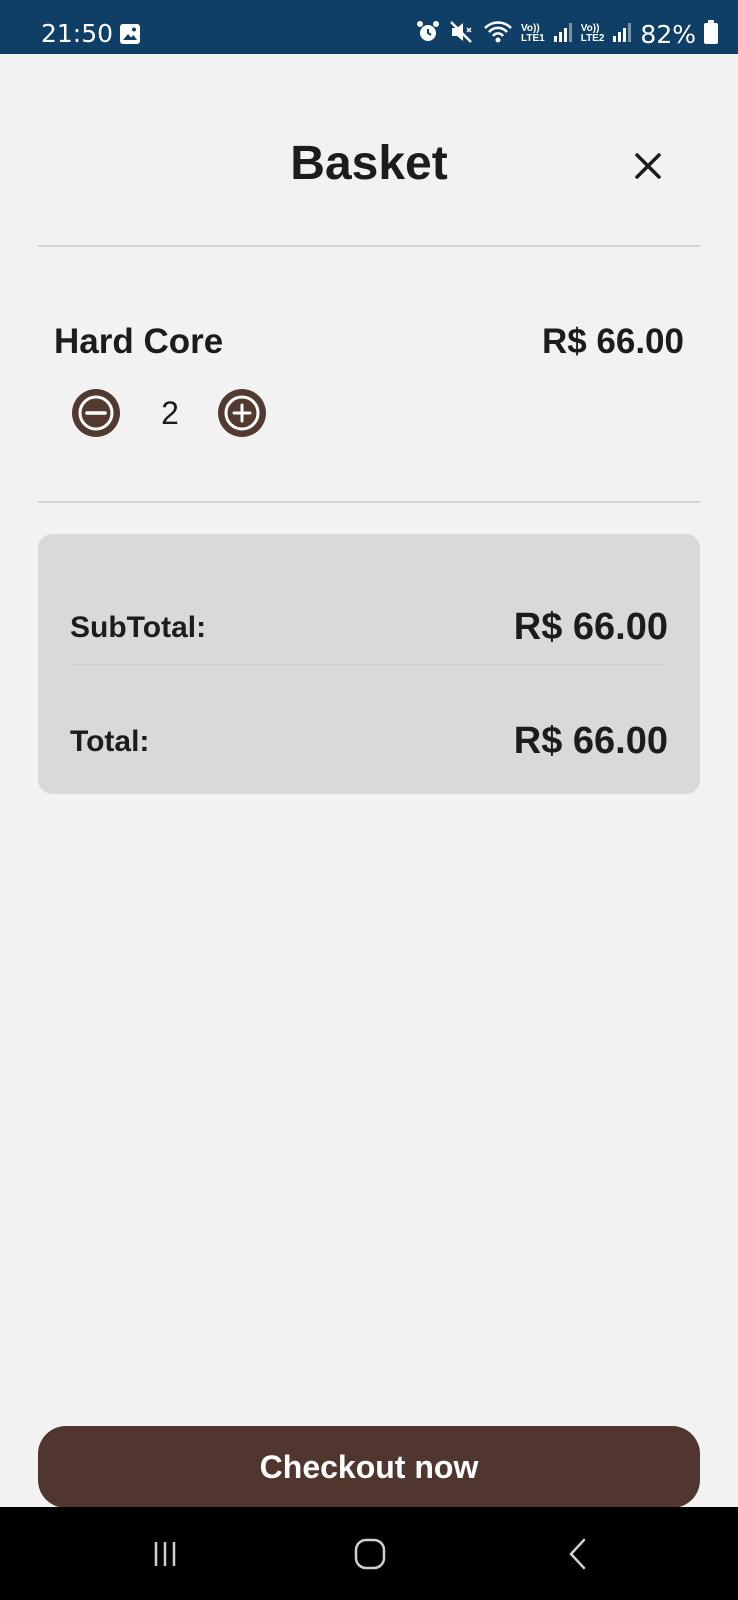  I want to click on sim1-lte-label: Vo)) LTE1, so click(533, 34).